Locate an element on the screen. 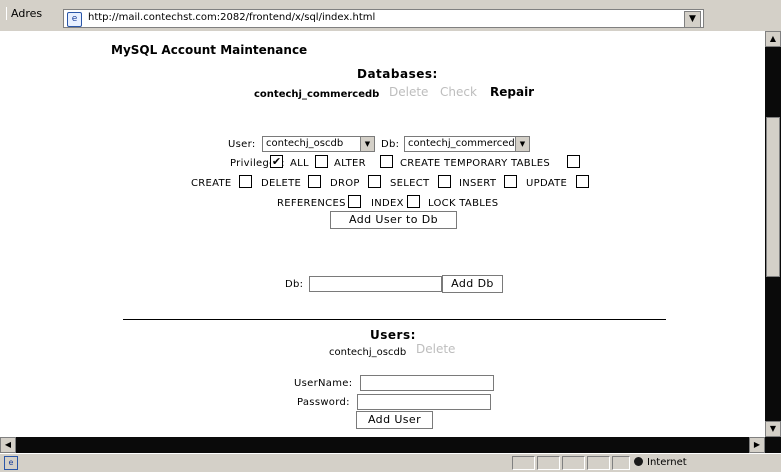  security-zone: Internet is located at coordinates (660, 463).